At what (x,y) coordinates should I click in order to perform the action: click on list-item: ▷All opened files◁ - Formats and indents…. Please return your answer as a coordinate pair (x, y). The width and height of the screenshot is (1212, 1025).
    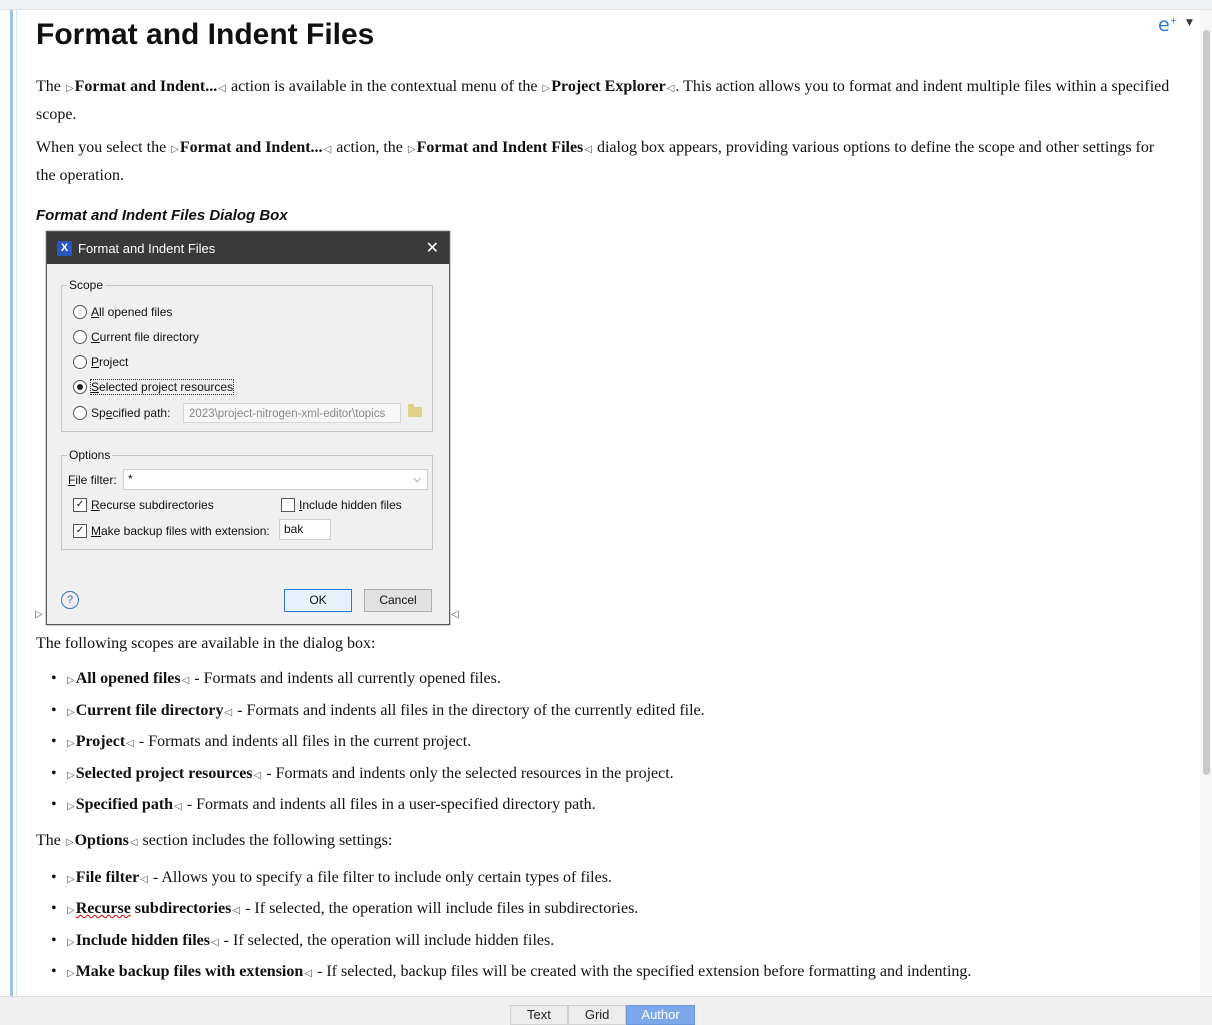
    Looking at the image, I should click on (613, 680).